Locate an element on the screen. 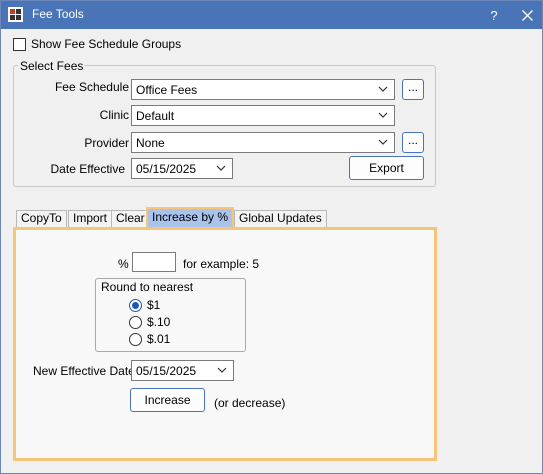 The image size is (543, 474). date-effective-picker: 05/15/2025 is located at coordinates (182, 168).